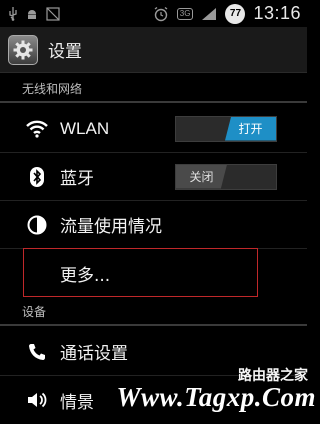 This screenshot has width=320, height=424. I want to click on call-settings-label: 通话设置, so click(94, 351).